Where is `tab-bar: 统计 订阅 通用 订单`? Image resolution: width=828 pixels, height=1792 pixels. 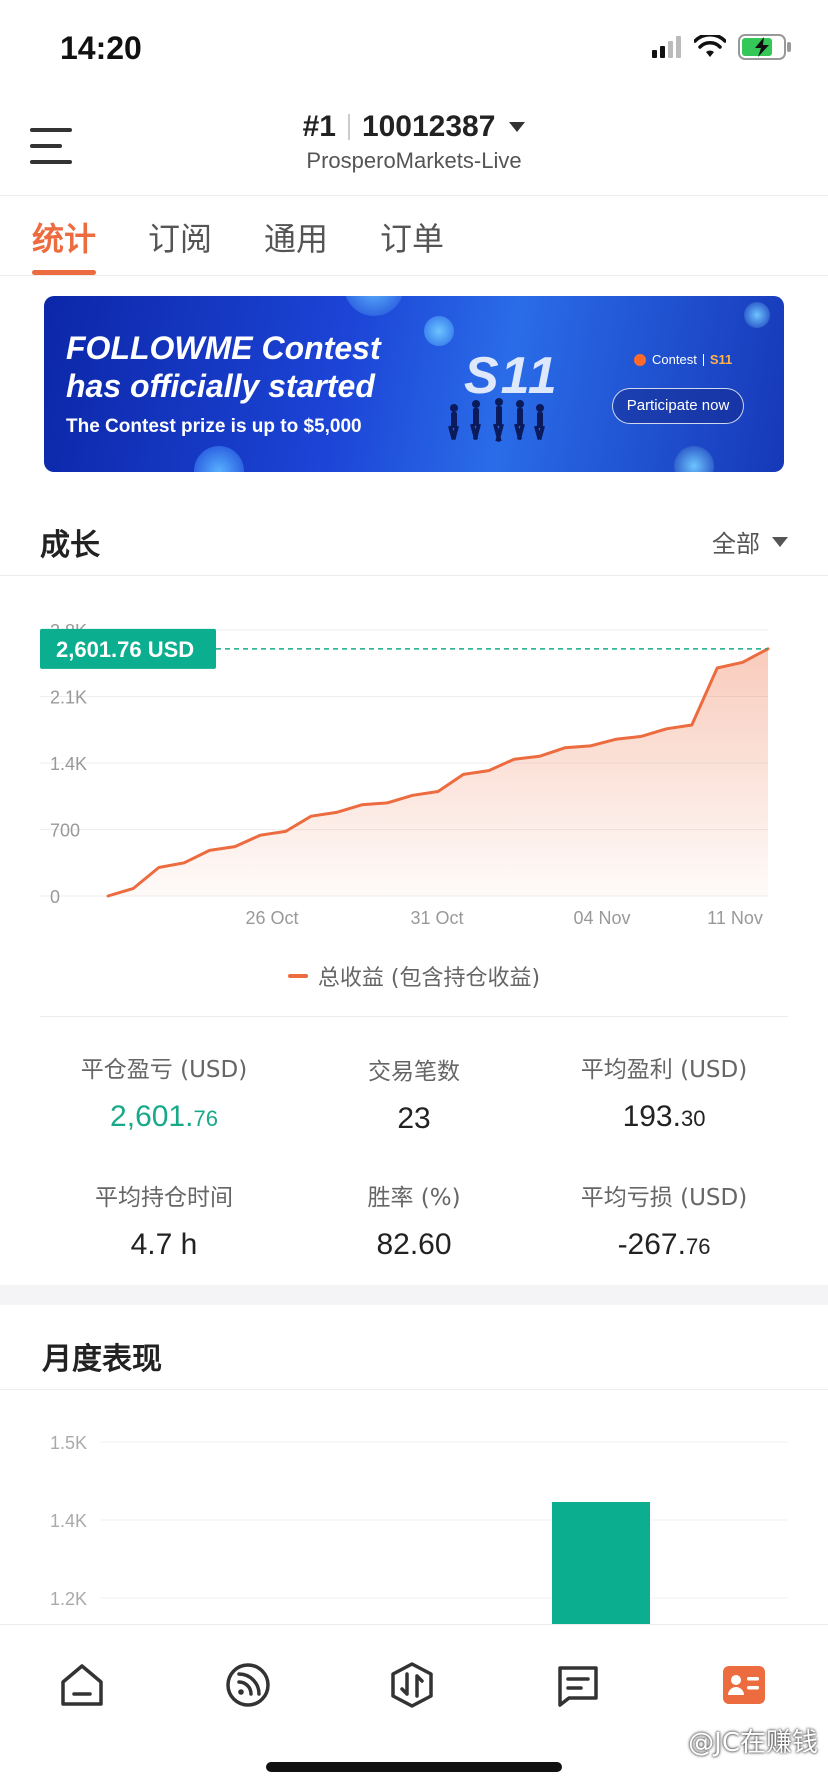 tab-bar: 统计 订阅 通用 订单 is located at coordinates (414, 236).